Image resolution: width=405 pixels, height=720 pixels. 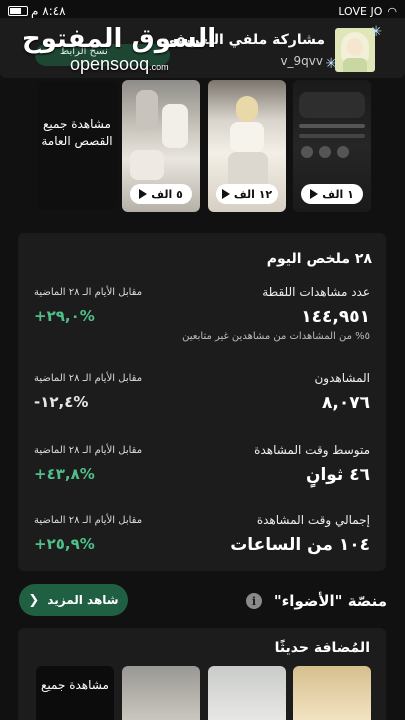 I want to click on story-card: ٥ الف, so click(x=161, y=146).